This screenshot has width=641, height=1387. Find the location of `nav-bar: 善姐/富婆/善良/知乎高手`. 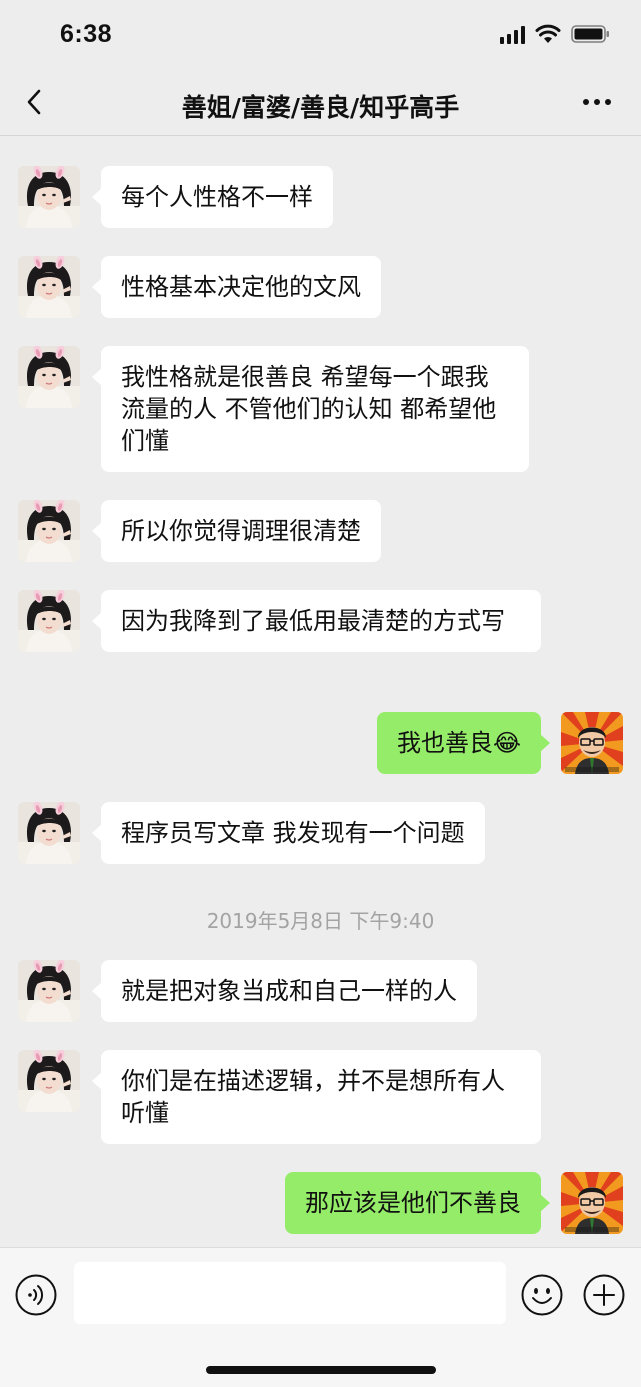

nav-bar: 善姐/富婆/善良/知乎高手 is located at coordinates (320, 103).